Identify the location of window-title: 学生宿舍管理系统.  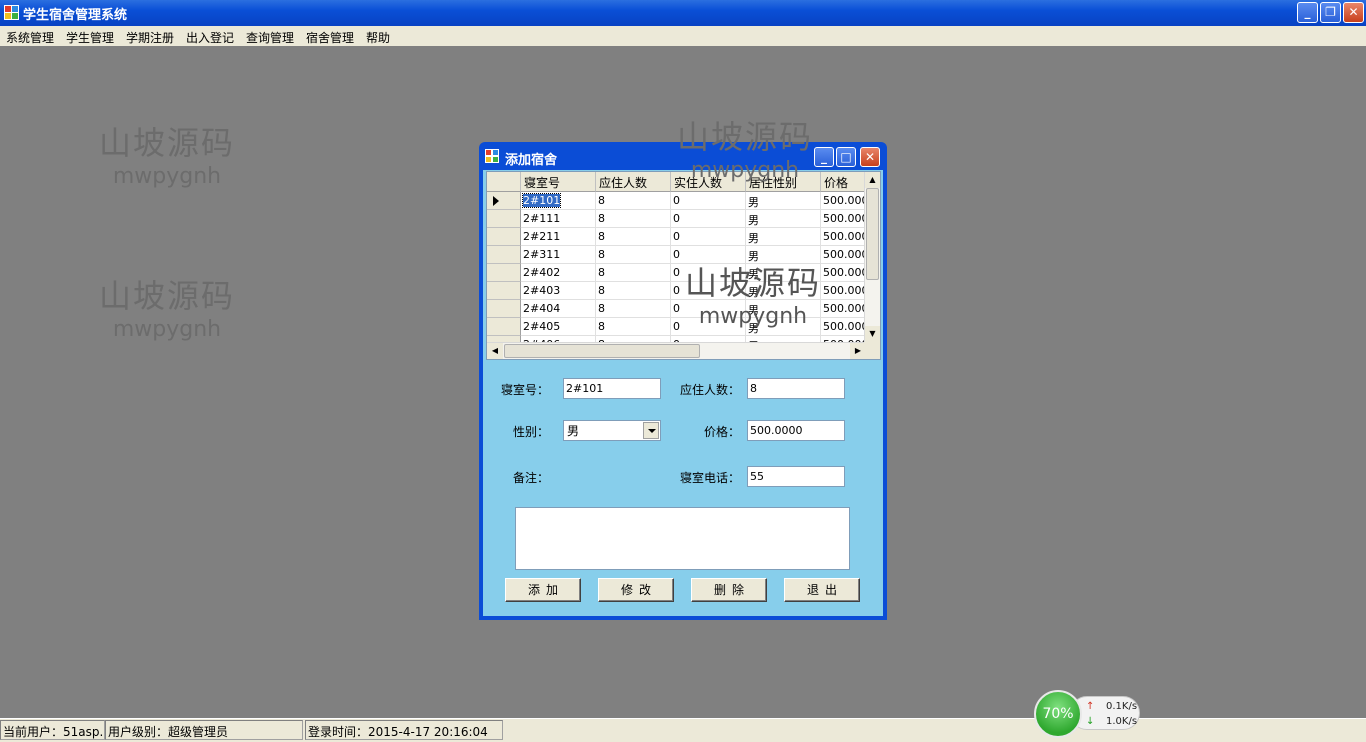
(75, 15).